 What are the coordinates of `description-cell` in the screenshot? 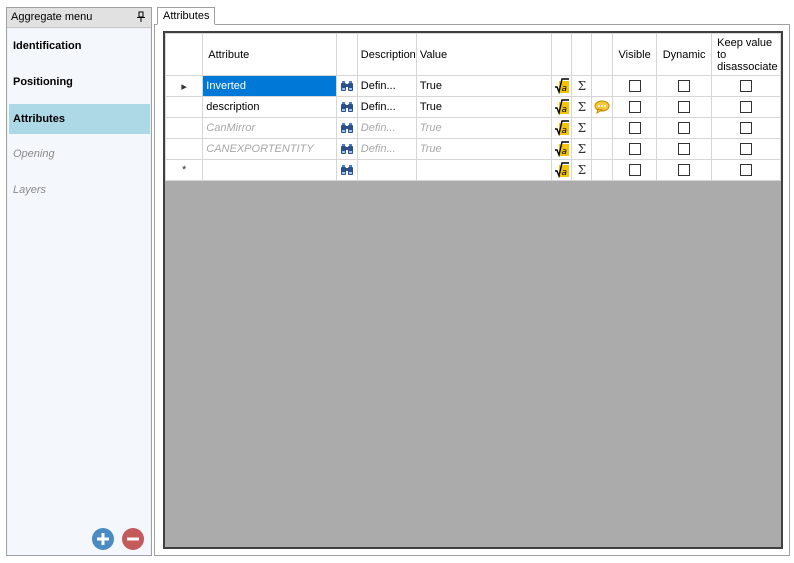 It's located at (386, 170).